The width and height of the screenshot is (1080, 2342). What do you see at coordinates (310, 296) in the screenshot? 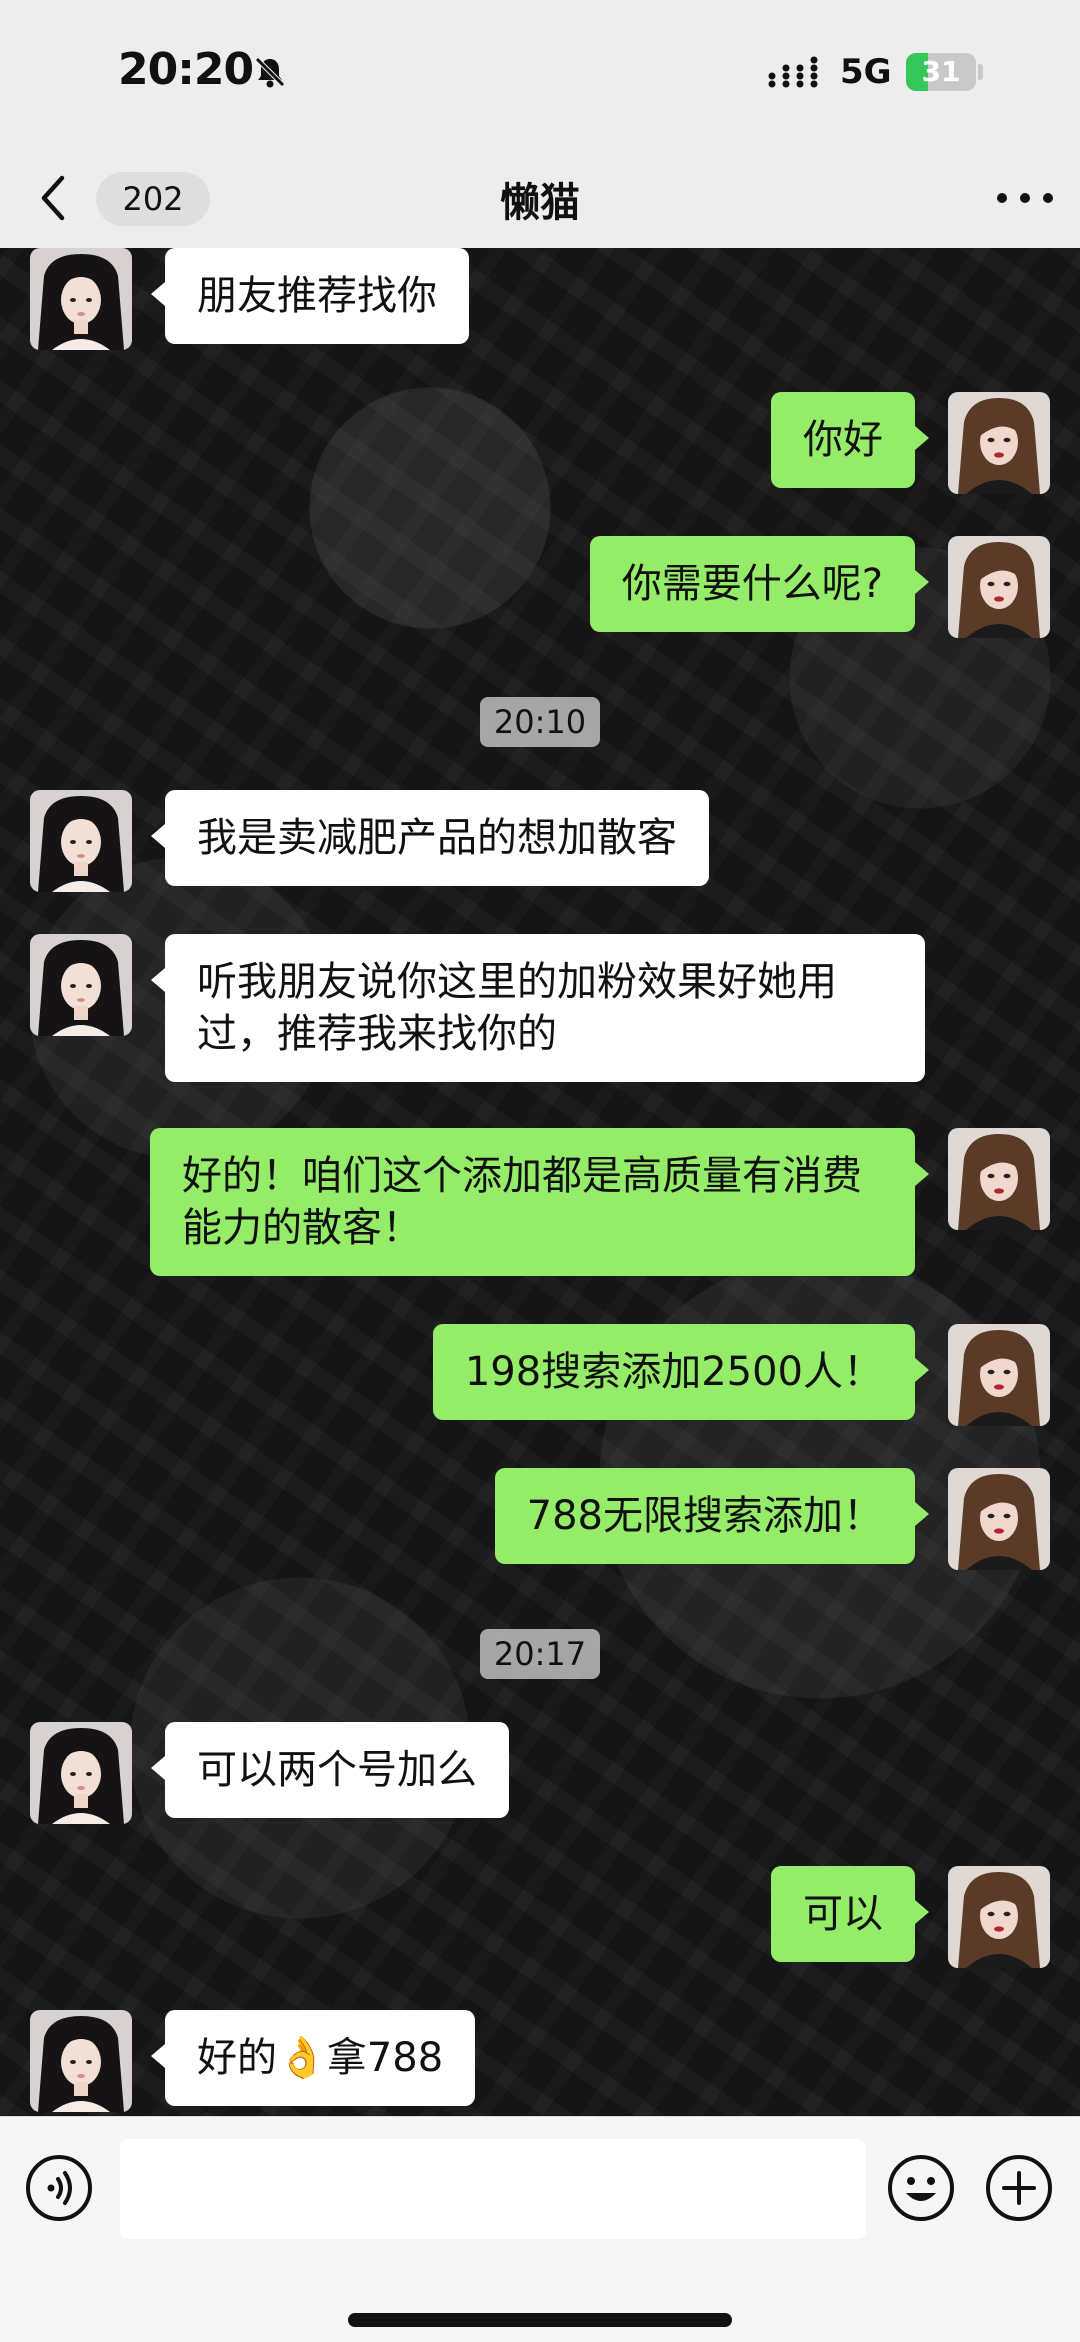
I see `message-incoming: 朋友推荐找你` at bounding box center [310, 296].